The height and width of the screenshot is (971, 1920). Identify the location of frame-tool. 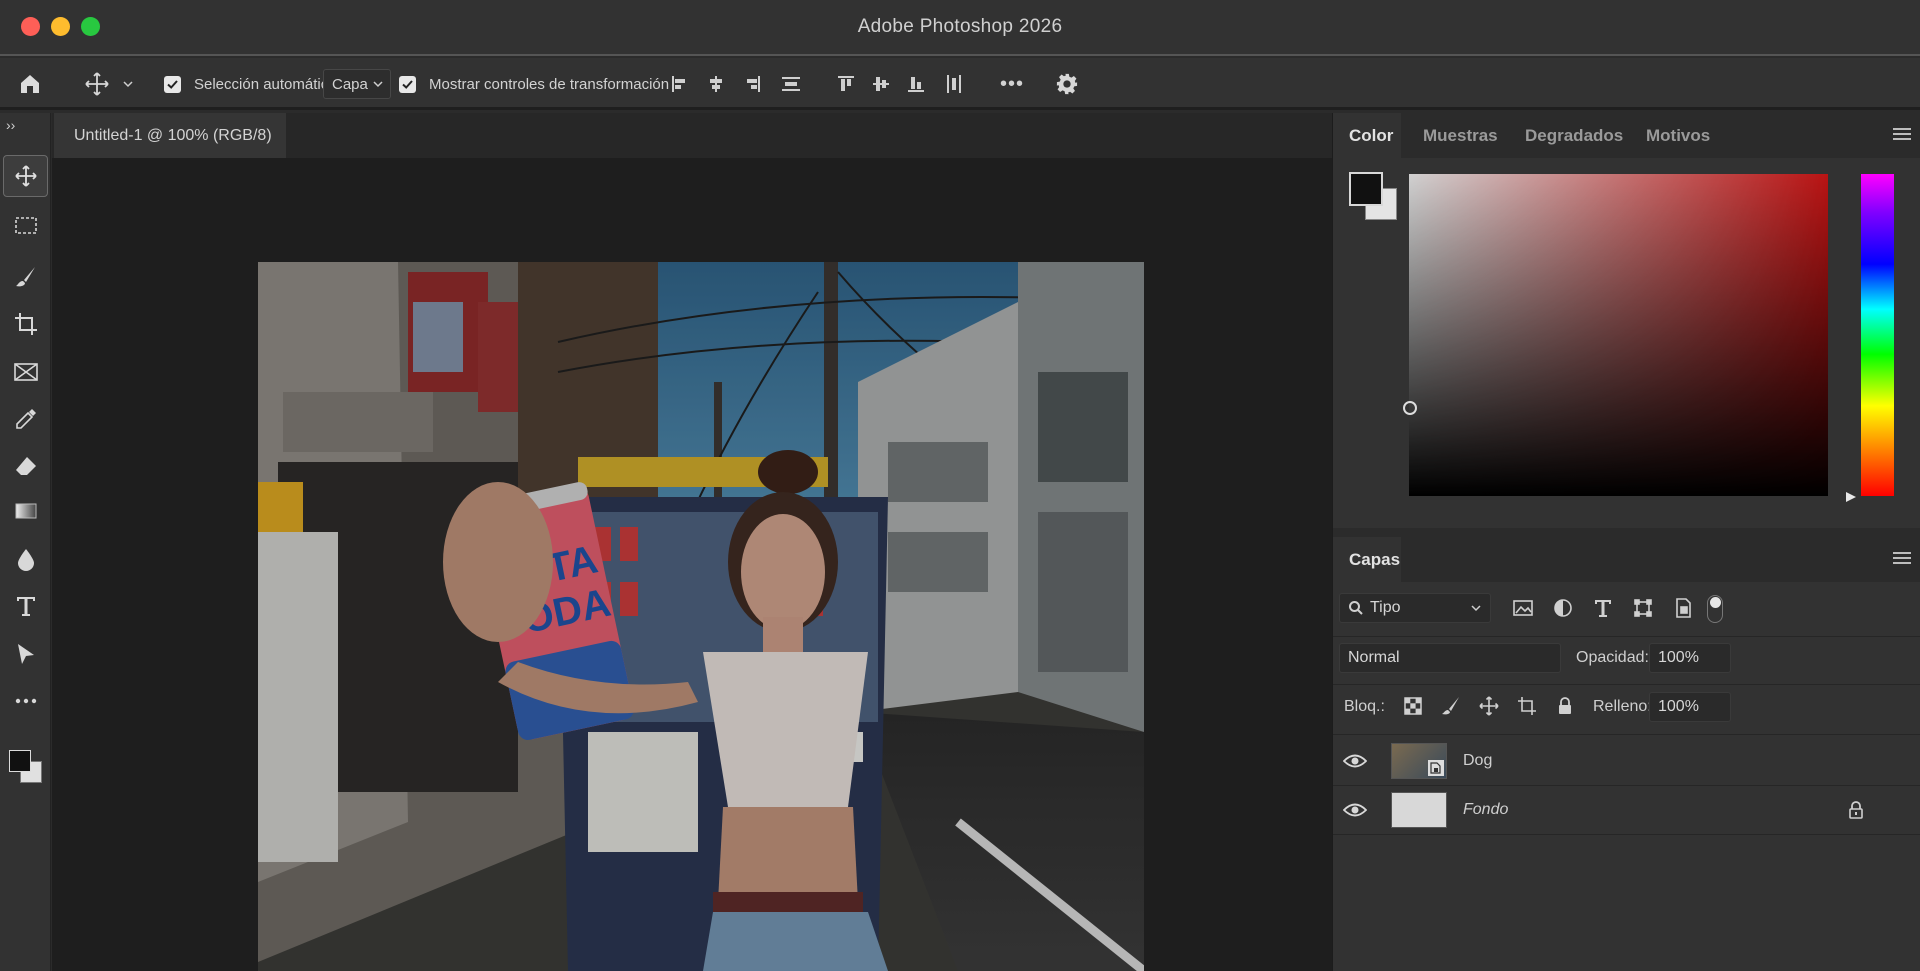
(25, 372).